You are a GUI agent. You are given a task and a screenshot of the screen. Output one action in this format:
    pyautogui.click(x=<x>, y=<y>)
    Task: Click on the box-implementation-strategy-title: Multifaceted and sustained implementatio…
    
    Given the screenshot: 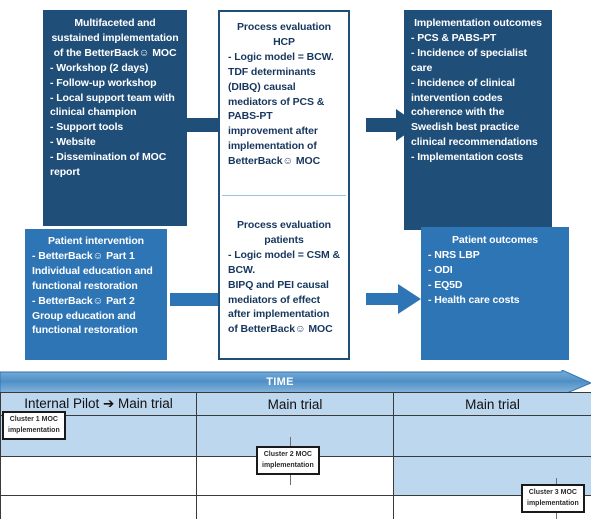 What is the action you would take?
    pyautogui.click(x=115, y=38)
    